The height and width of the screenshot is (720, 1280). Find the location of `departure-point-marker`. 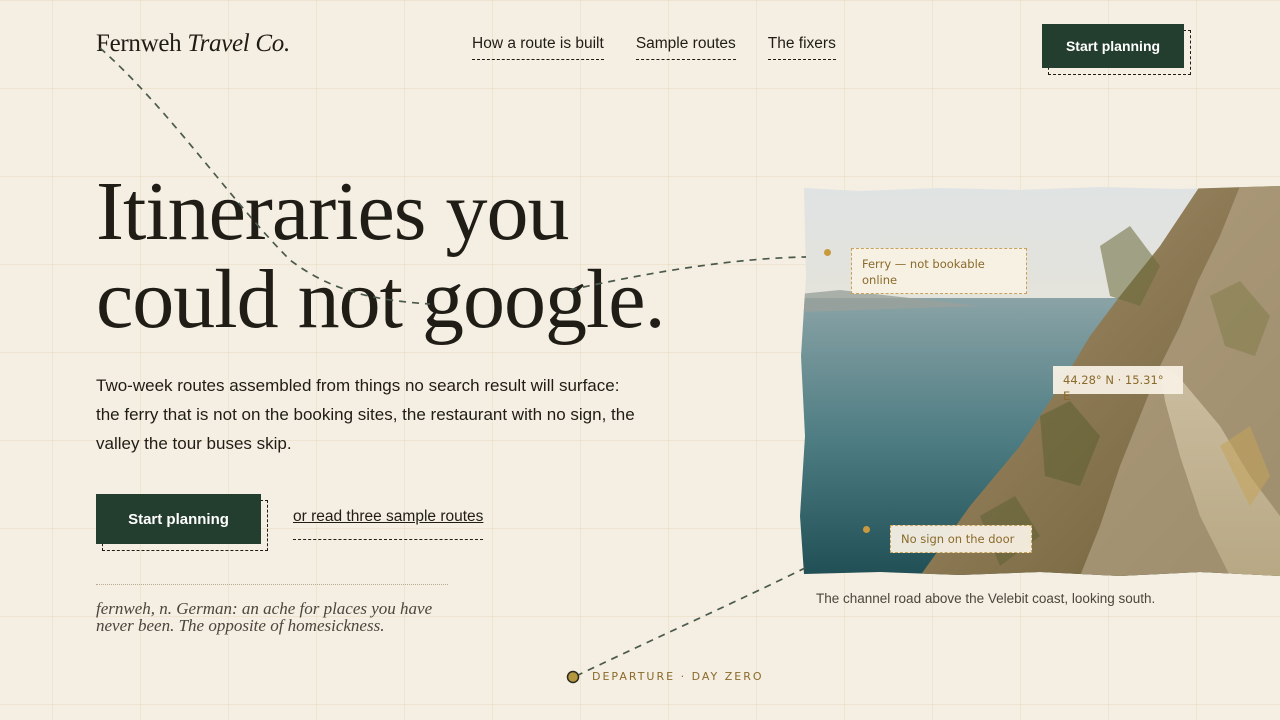

departure-point-marker is located at coordinates (573, 677).